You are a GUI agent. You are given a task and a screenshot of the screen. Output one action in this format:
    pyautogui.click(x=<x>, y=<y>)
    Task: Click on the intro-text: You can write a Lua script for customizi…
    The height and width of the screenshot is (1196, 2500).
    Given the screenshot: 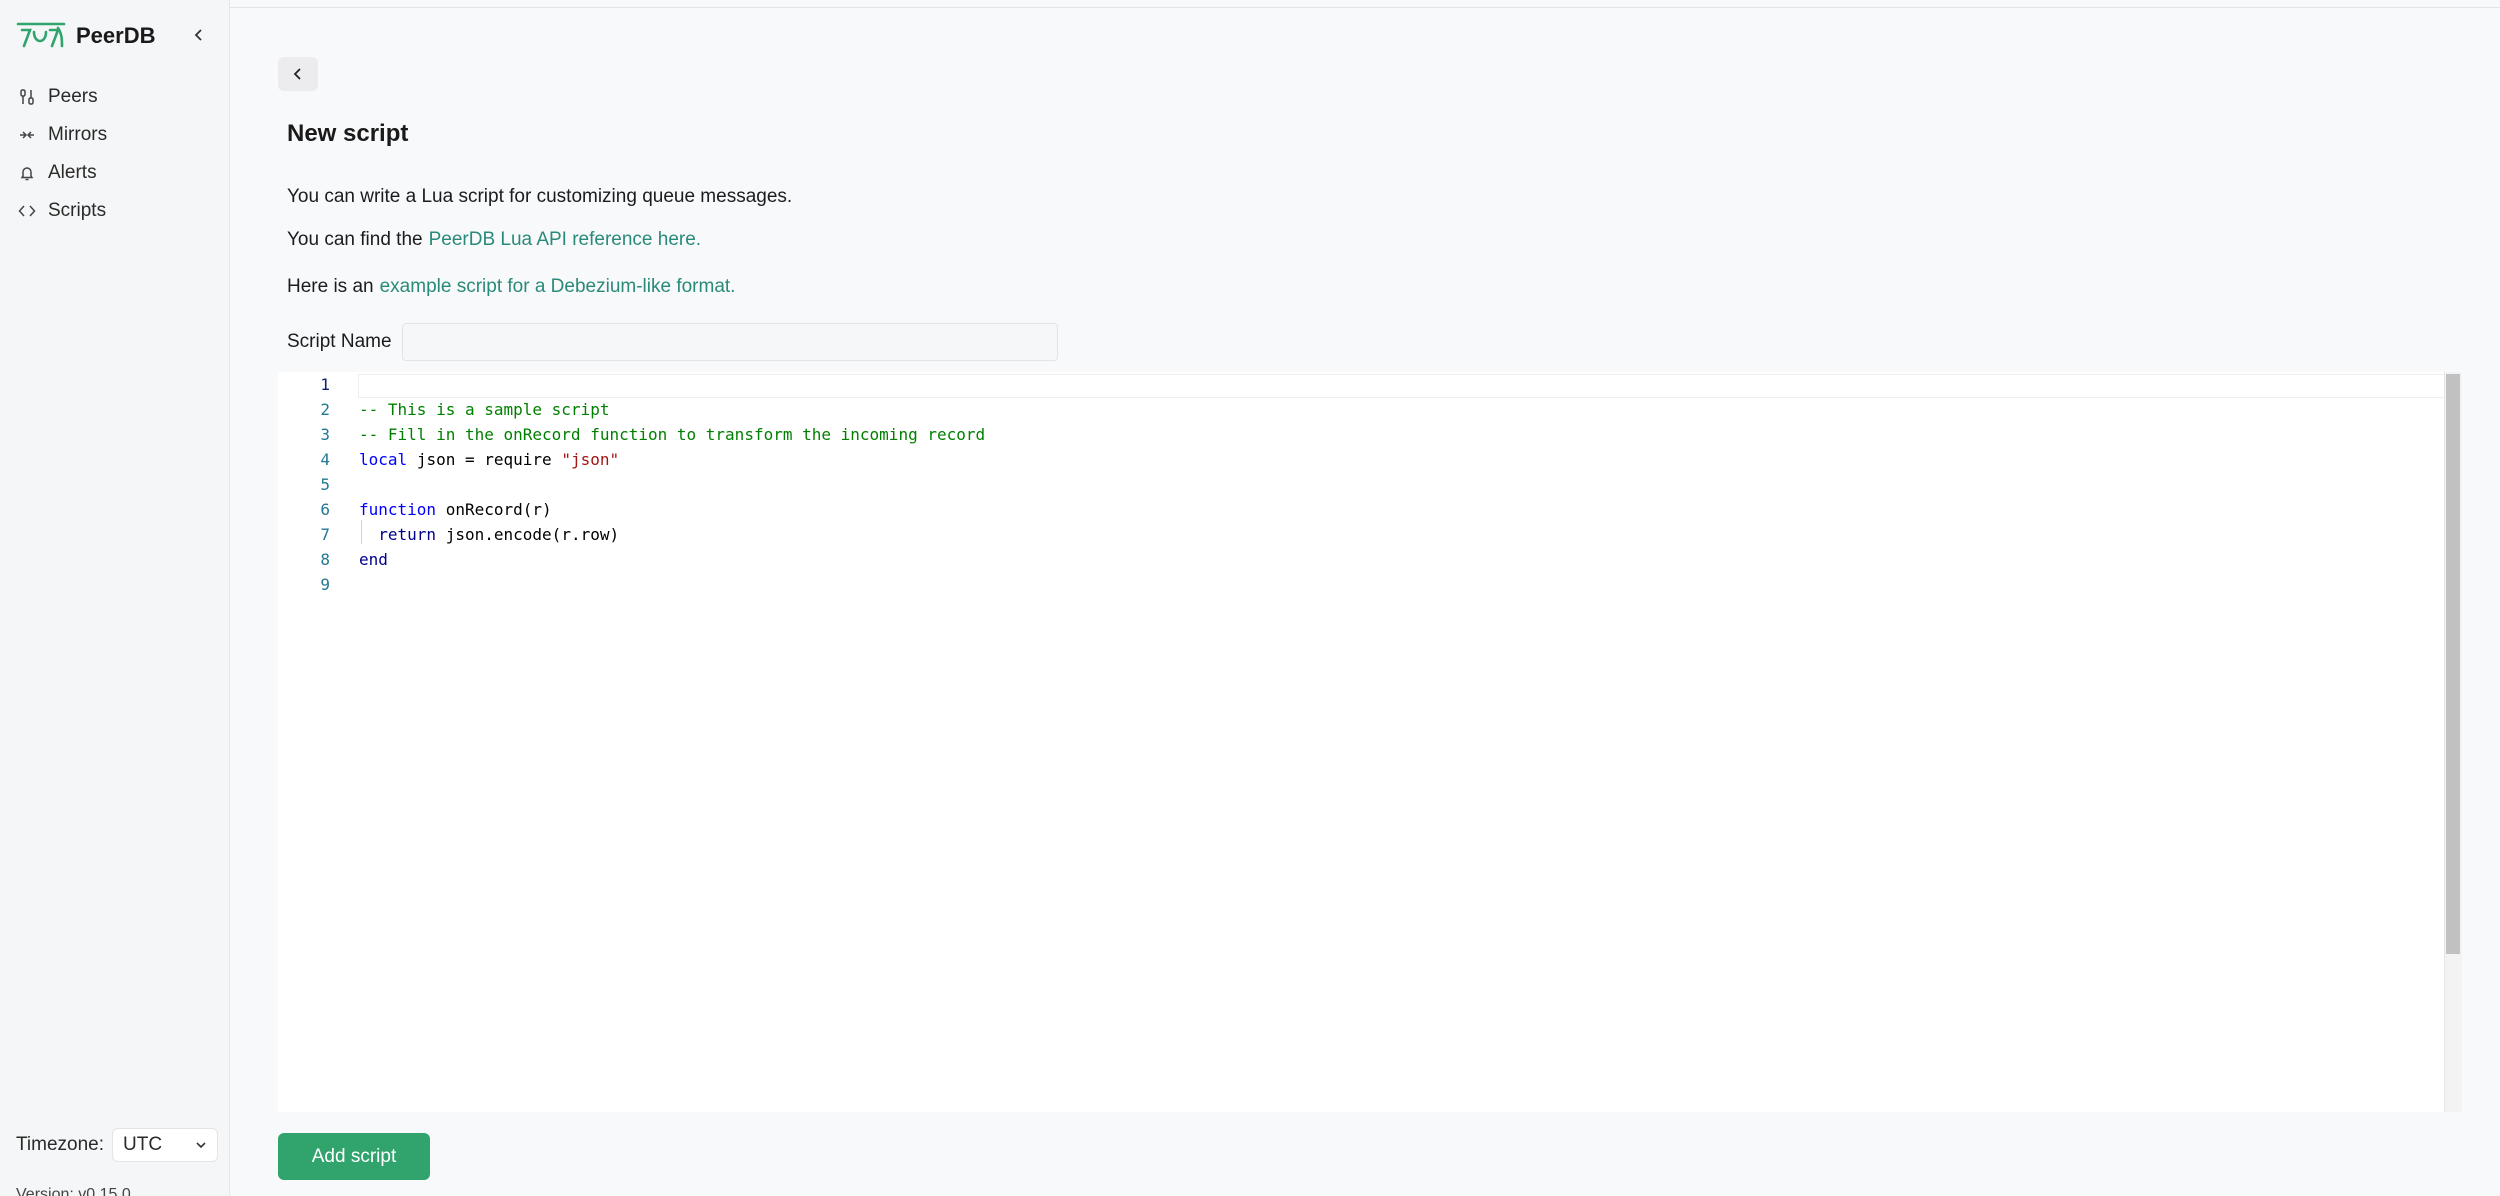 What is the action you would take?
    pyautogui.click(x=540, y=196)
    